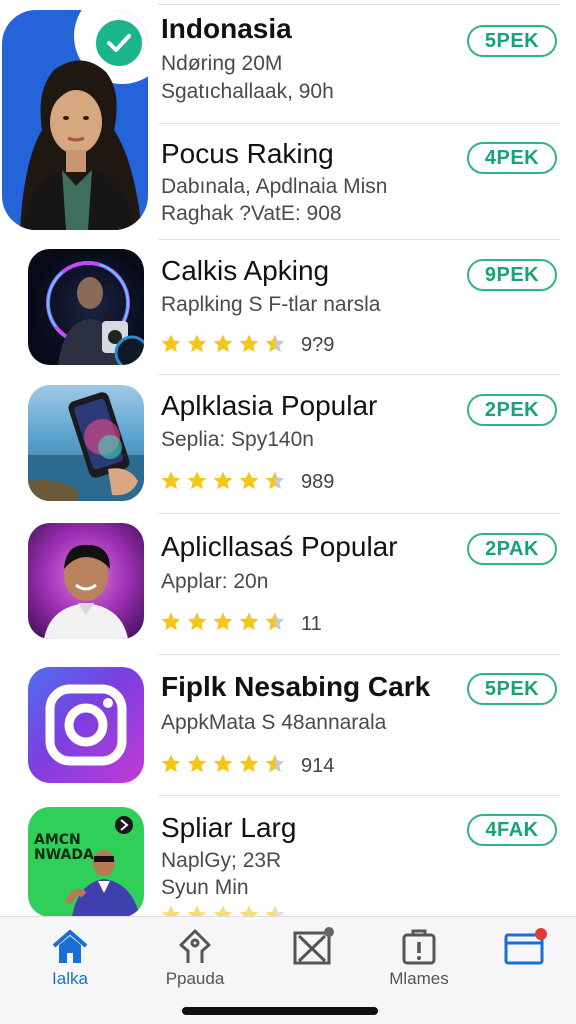  What do you see at coordinates (525, 946) in the screenshot?
I see `browser-window-icon` at bounding box center [525, 946].